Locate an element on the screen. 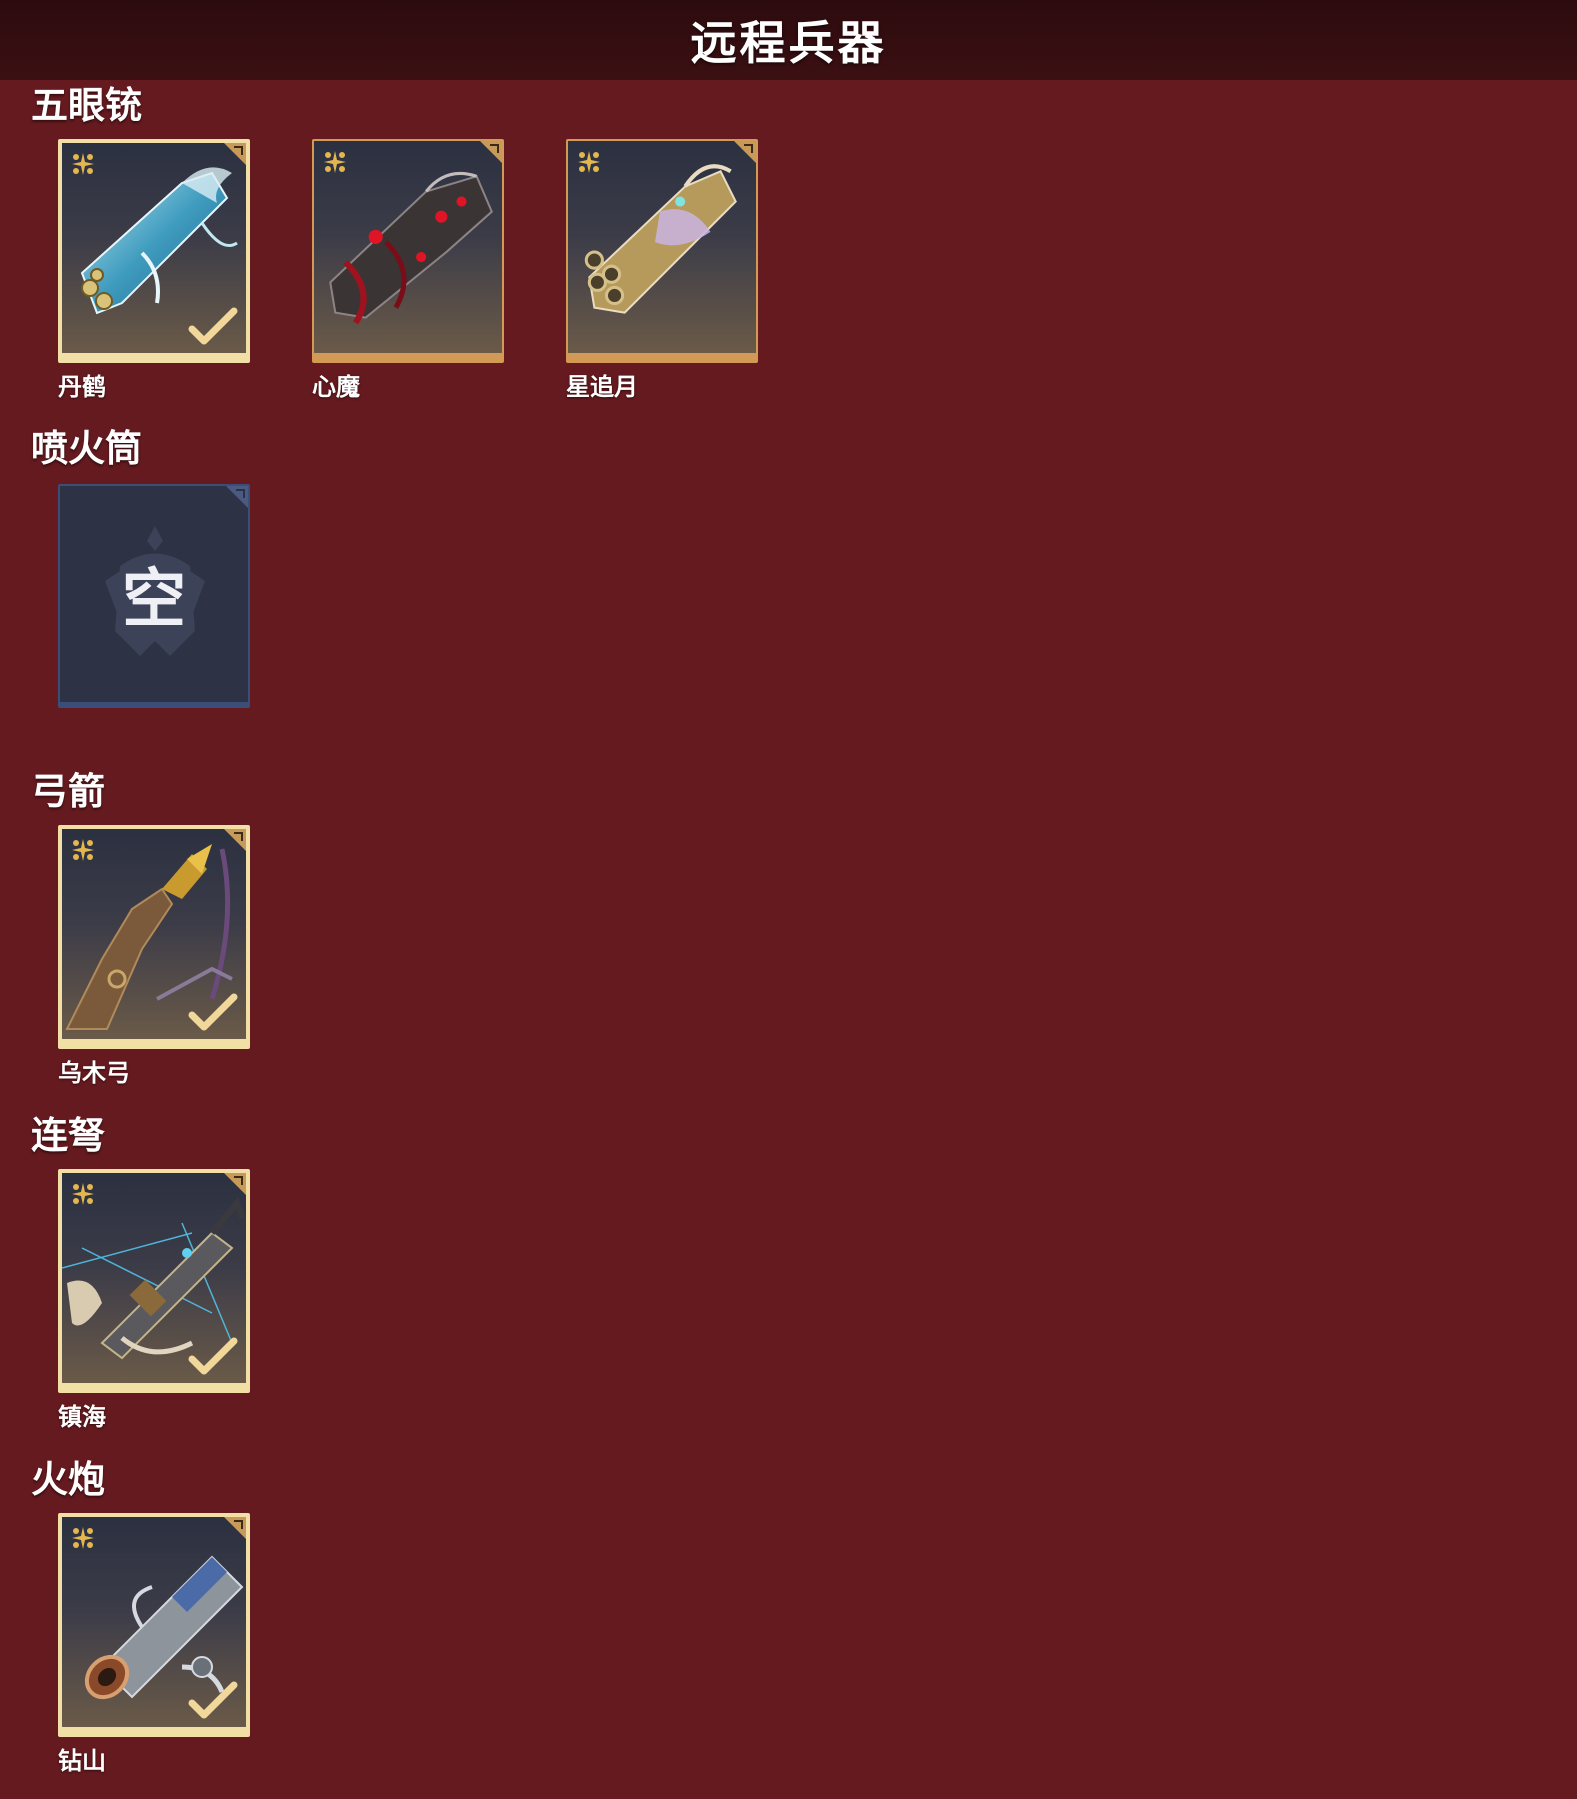 The height and width of the screenshot is (1799, 1577). weapon-card-danhe: 丹鹤 is located at coordinates (154, 270).